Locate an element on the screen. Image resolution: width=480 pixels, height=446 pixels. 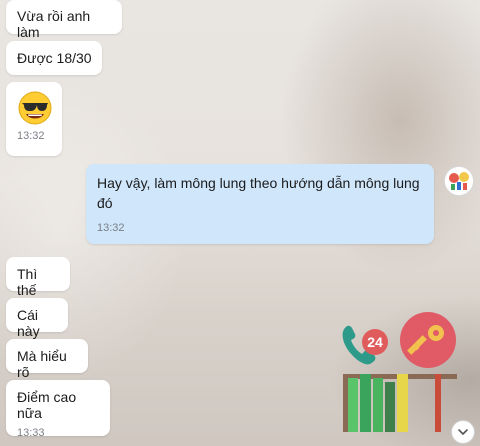
avatar-image is located at coordinates (459, 181).